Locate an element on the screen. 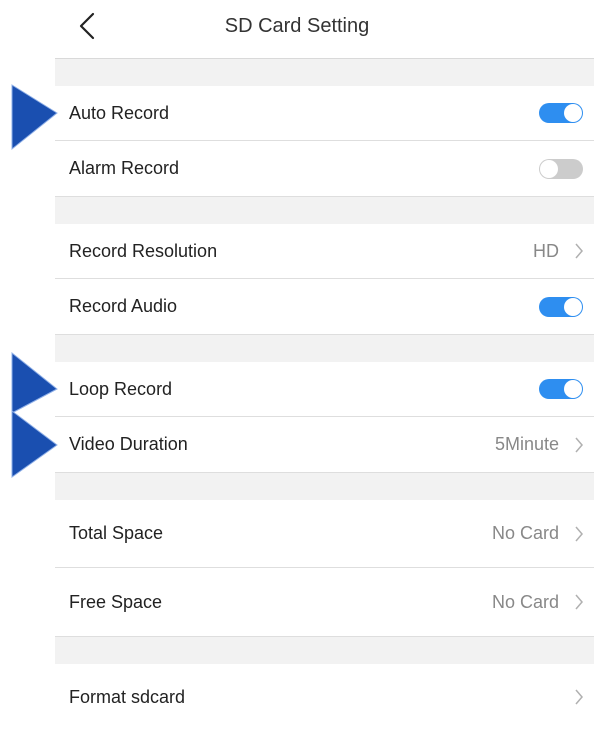 Image resolution: width=594 pixels, height=730 pixels. loop-record-toggle is located at coordinates (561, 389).